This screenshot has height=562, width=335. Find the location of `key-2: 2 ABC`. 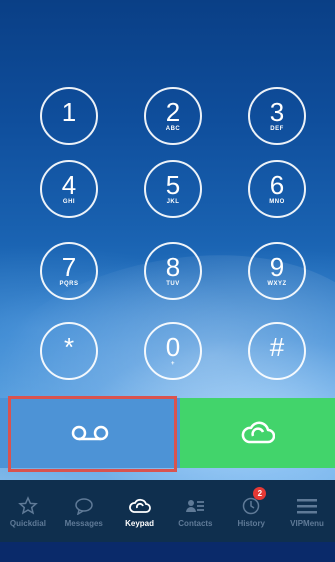

key-2: 2 ABC is located at coordinates (173, 116).